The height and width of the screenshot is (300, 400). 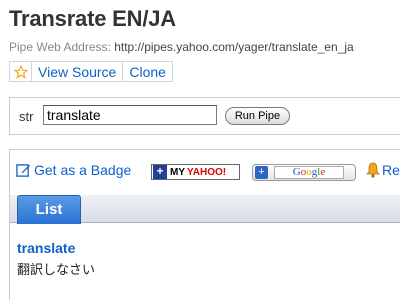 I want to click on output-tab-bar: List, so click(x=205, y=209).